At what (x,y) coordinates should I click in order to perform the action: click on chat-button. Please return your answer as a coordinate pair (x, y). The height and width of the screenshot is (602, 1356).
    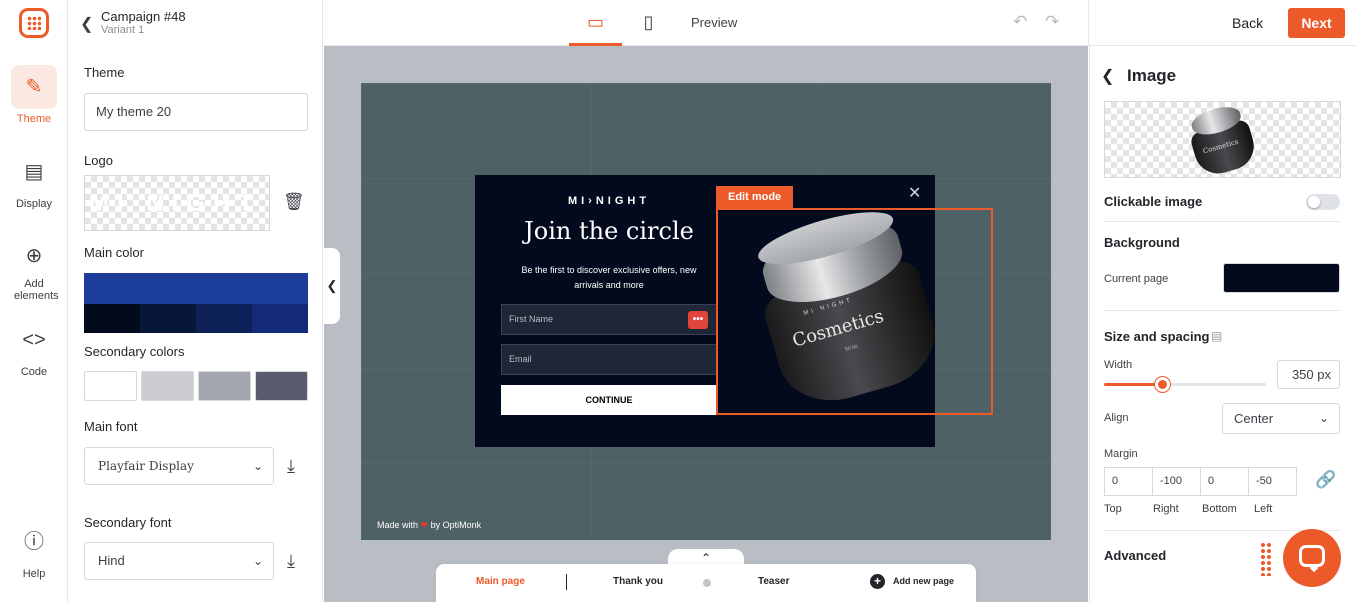
    Looking at the image, I should click on (1312, 558).